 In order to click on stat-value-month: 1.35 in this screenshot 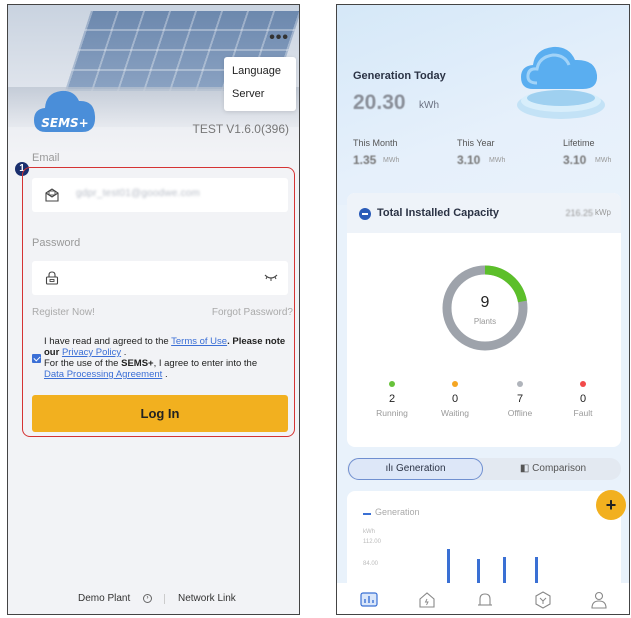, I will do `click(365, 160)`.